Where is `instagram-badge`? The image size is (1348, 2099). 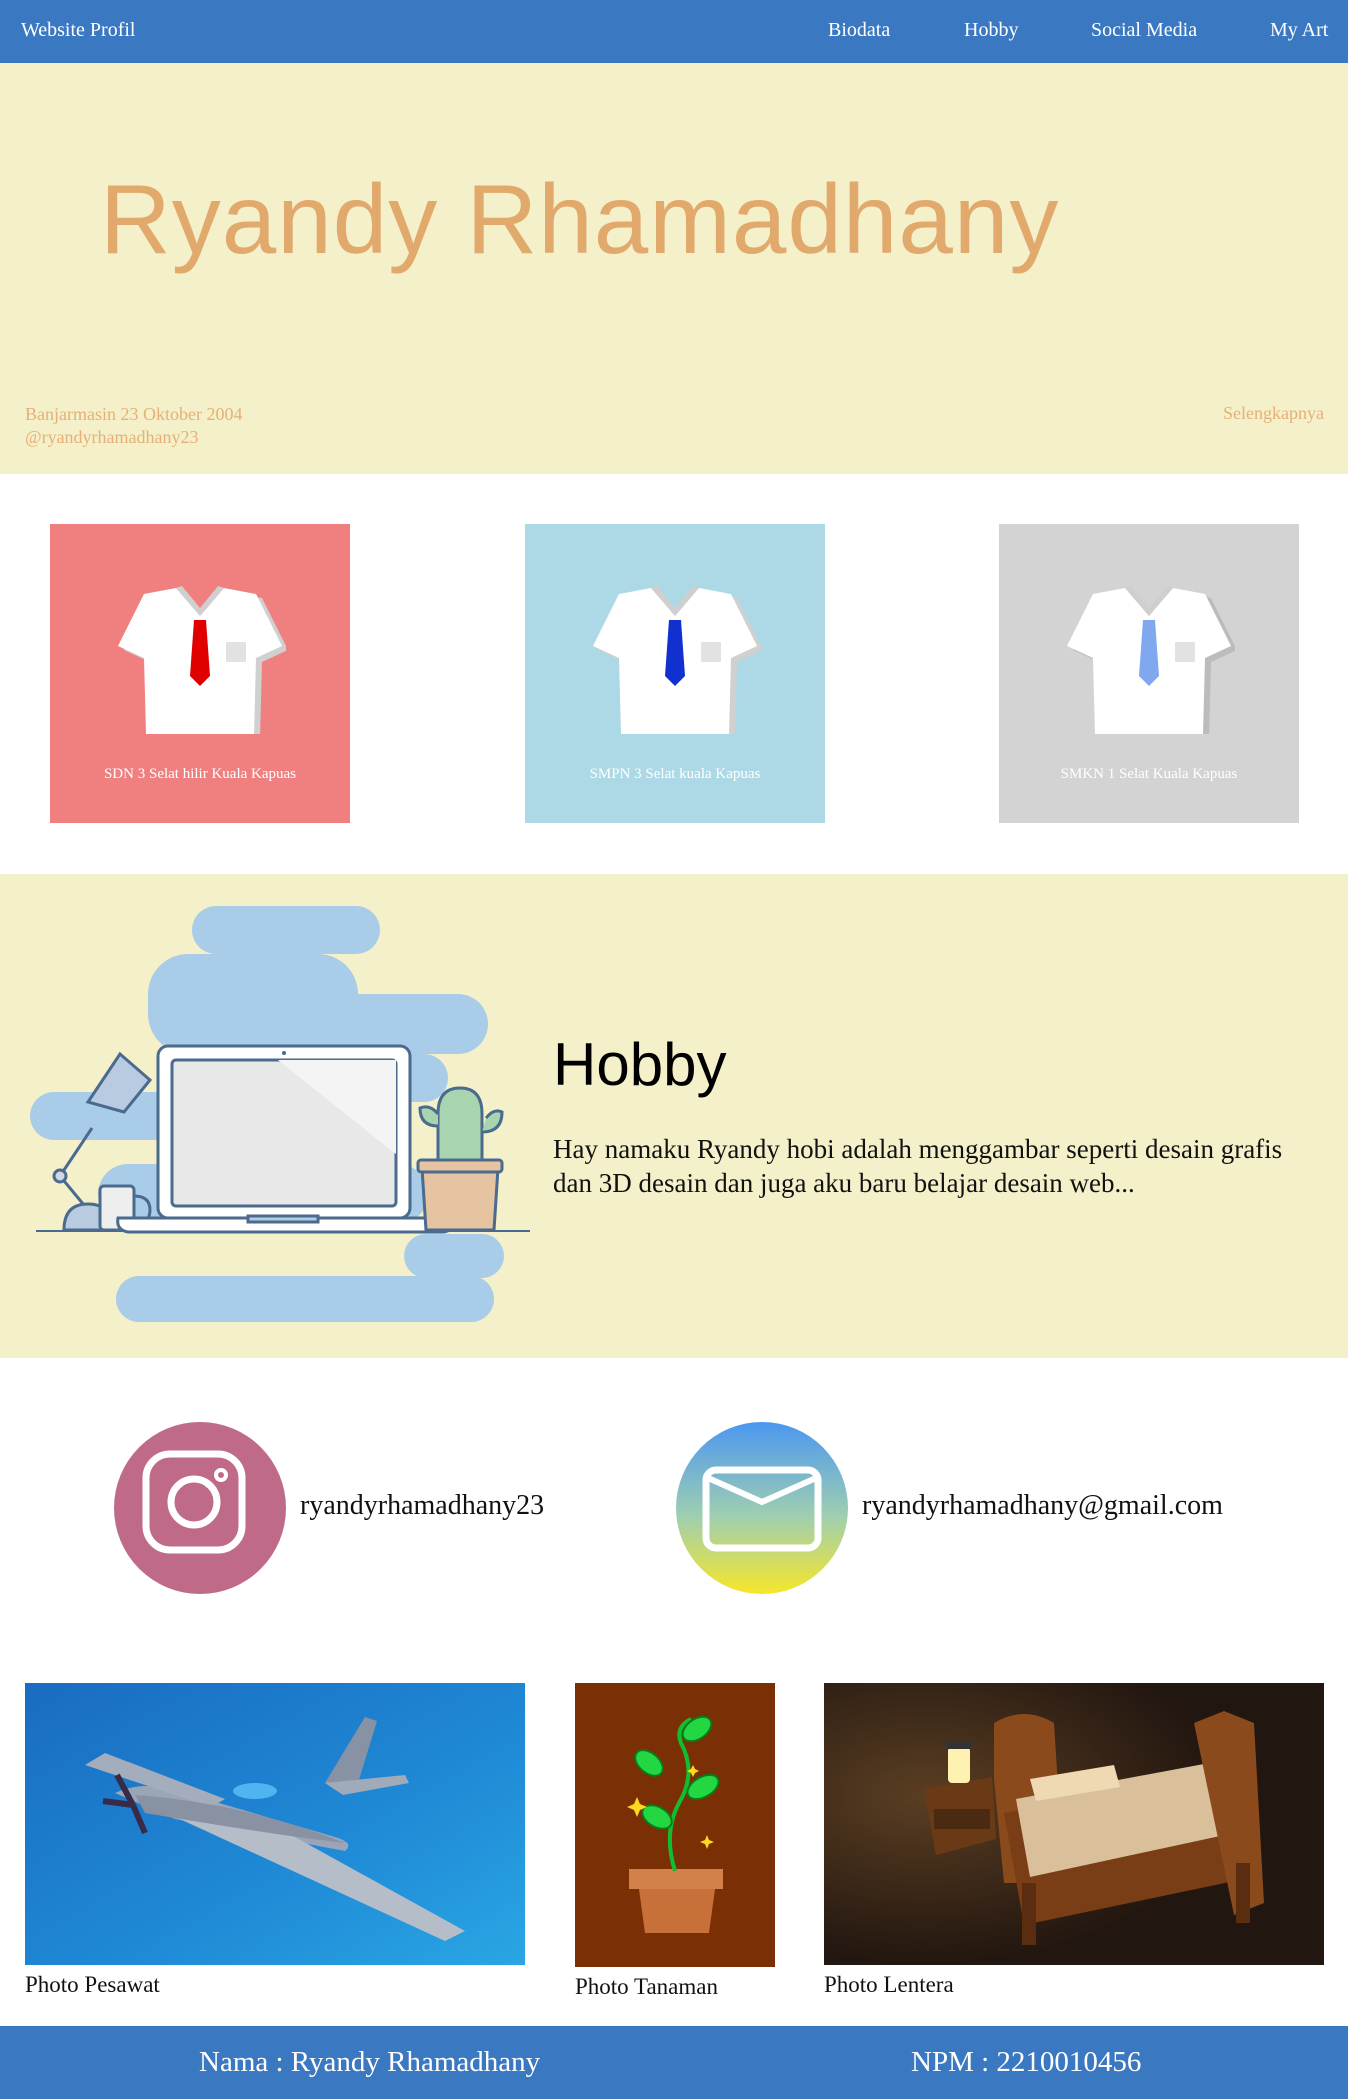 instagram-badge is located at coordinates (200, 1508).